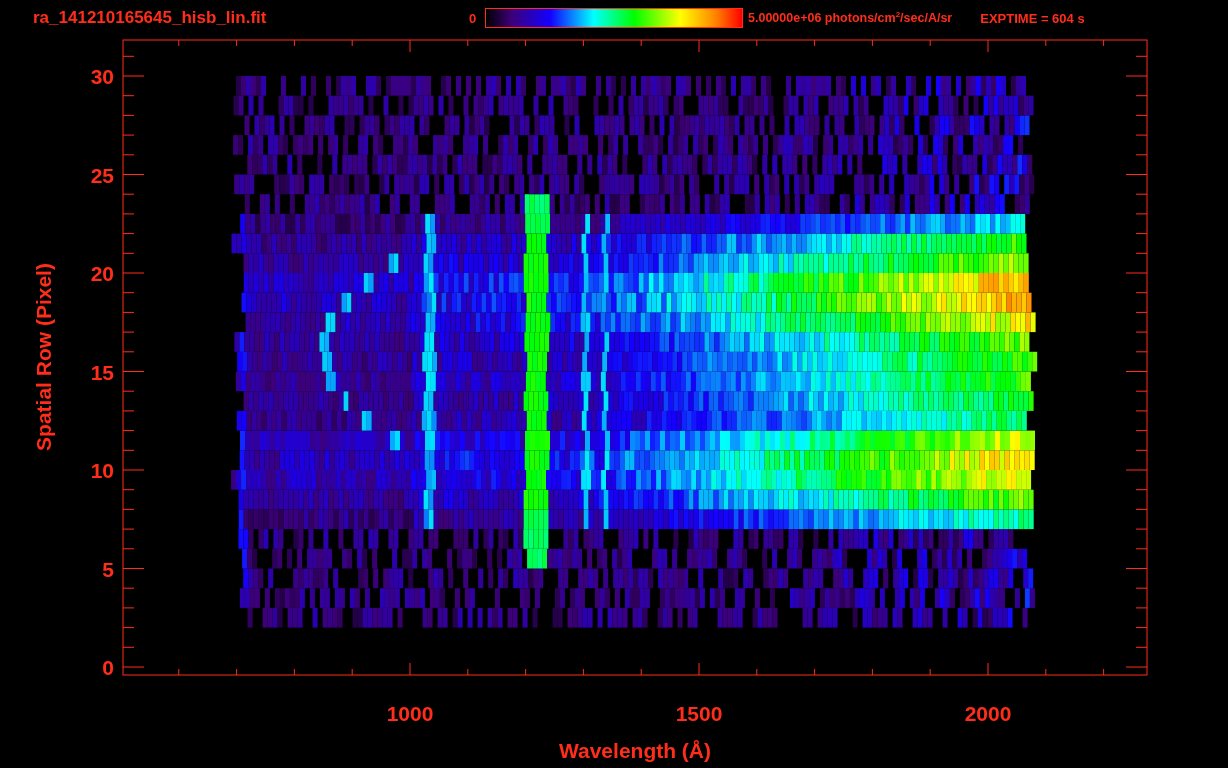 The width and height of the screenshot is (1228, 768). Describe the element at coordinates (410, 713) in the screenshot. I see `x-tick-label: 1000` at that location.